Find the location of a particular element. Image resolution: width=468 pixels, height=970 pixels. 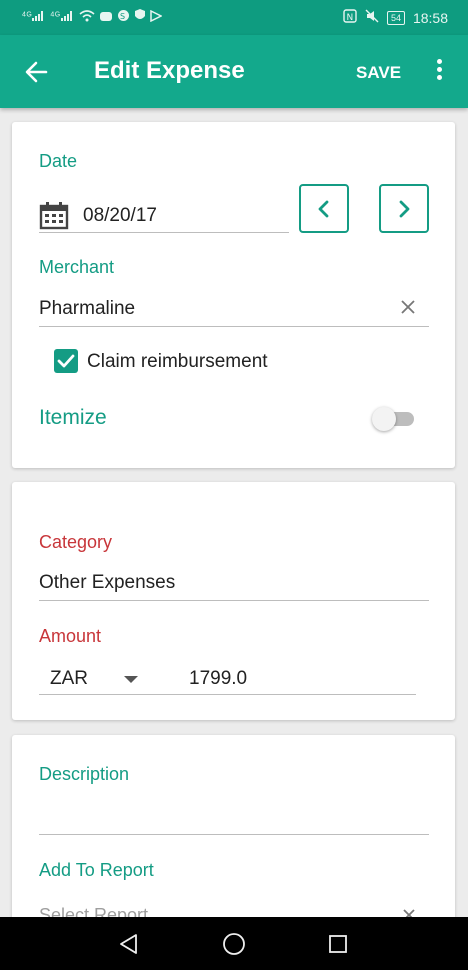

clock: 18:58 is located at coordinates (430, 17).